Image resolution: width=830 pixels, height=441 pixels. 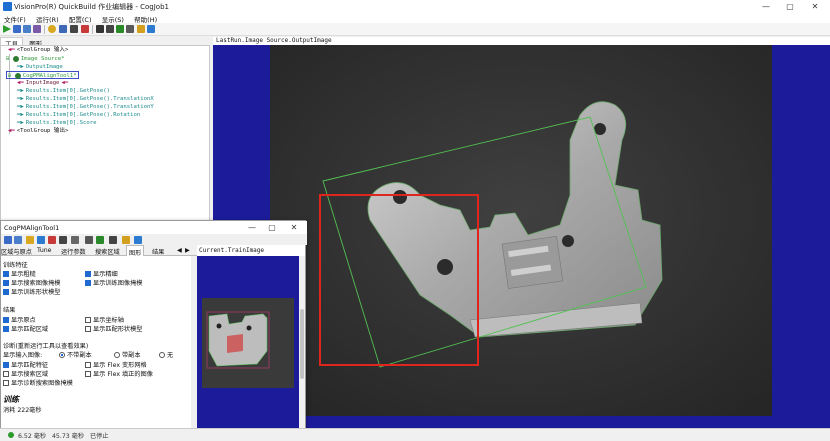 I want to click on train-image-display, so click(x=248, y=346).